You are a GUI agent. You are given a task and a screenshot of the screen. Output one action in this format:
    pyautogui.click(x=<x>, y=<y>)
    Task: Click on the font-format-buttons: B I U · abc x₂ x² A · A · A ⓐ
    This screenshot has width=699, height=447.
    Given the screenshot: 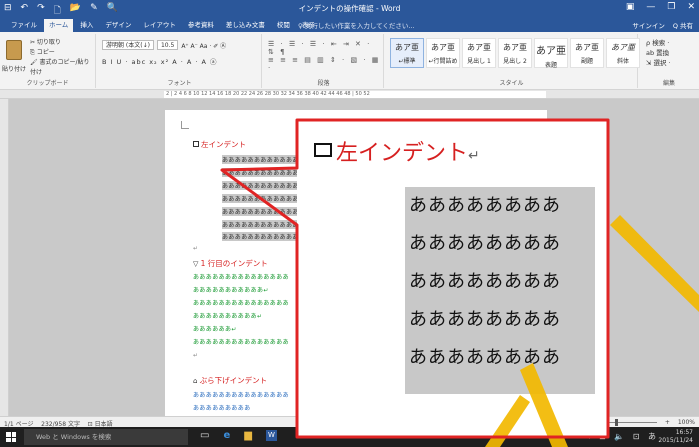 What is the action you would take?
    pyautogui.click(x=160, y=61)
    